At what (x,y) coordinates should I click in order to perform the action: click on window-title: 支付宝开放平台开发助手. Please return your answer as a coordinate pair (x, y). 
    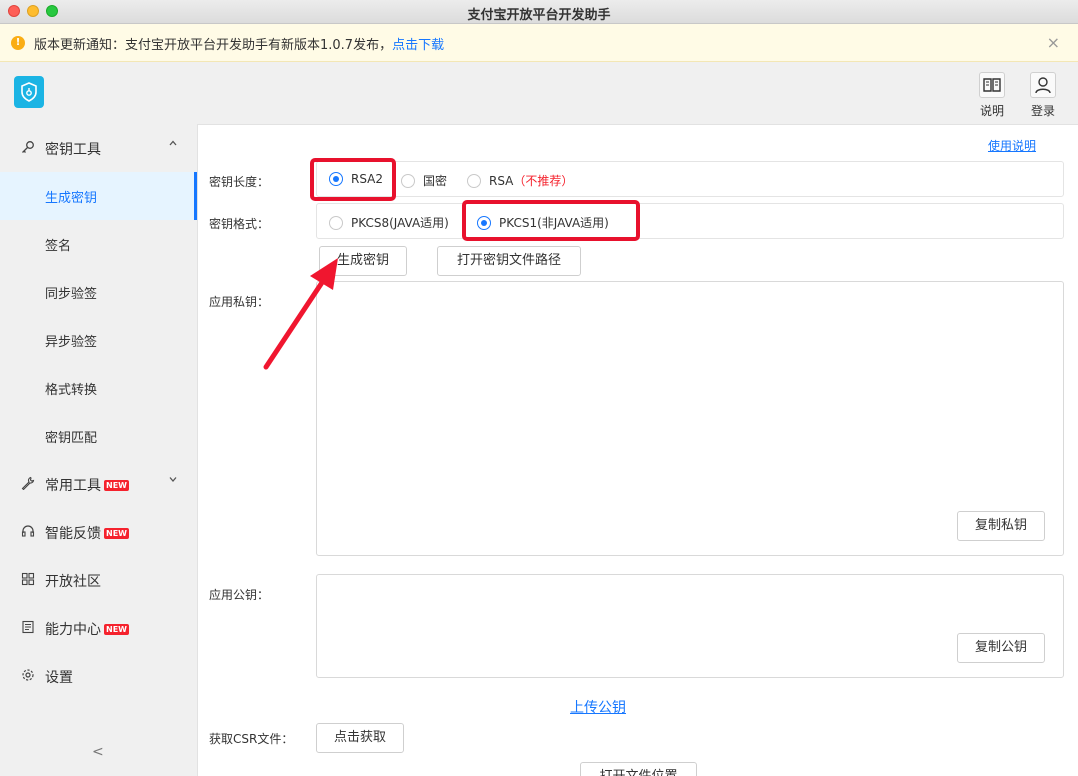
    Looking at the image, I should click on (539, 15).